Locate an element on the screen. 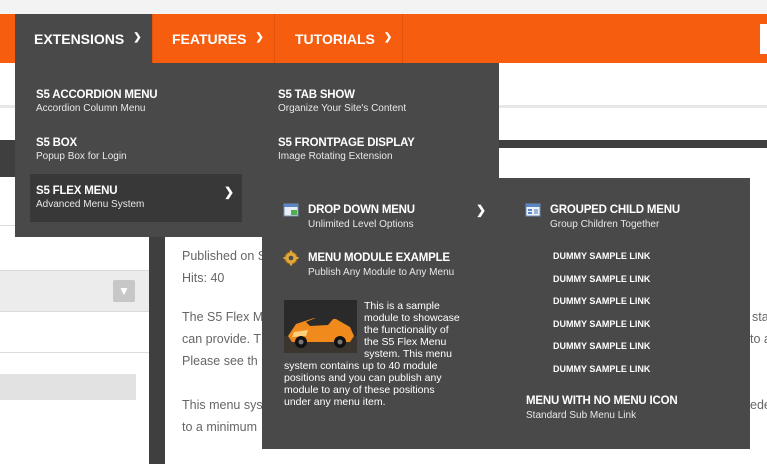 The width and height of the screenshot is (767, 464). submenu-item-subtitle: Unlimited Level Options is located at coordinates (361, 224).